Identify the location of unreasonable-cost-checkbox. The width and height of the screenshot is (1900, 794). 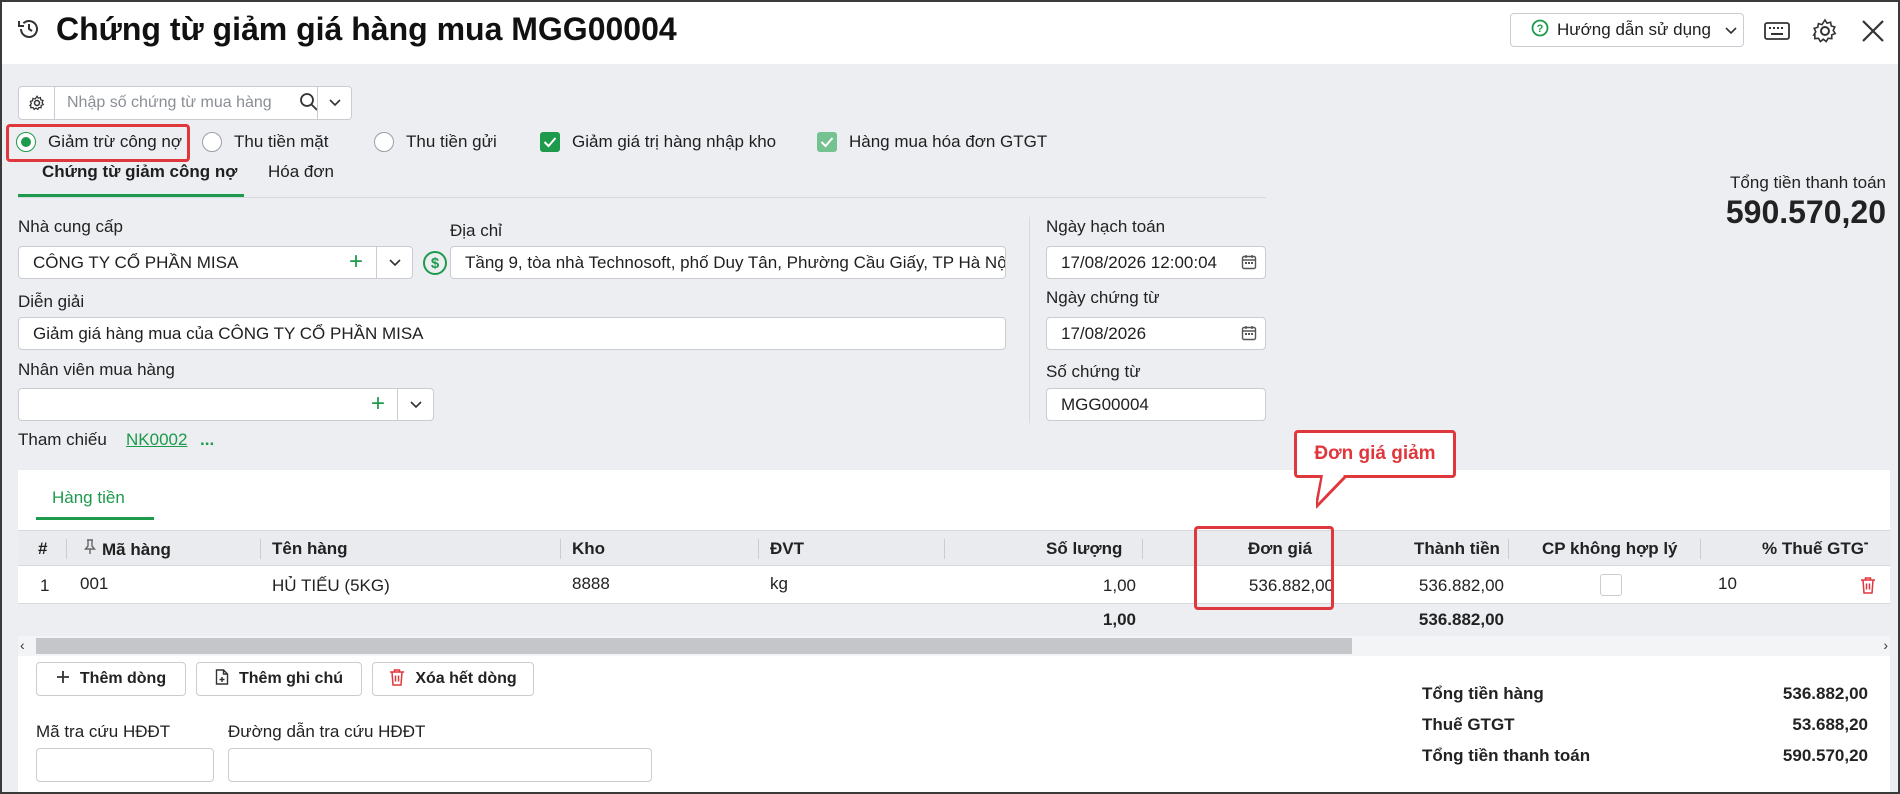
(1611, 585).